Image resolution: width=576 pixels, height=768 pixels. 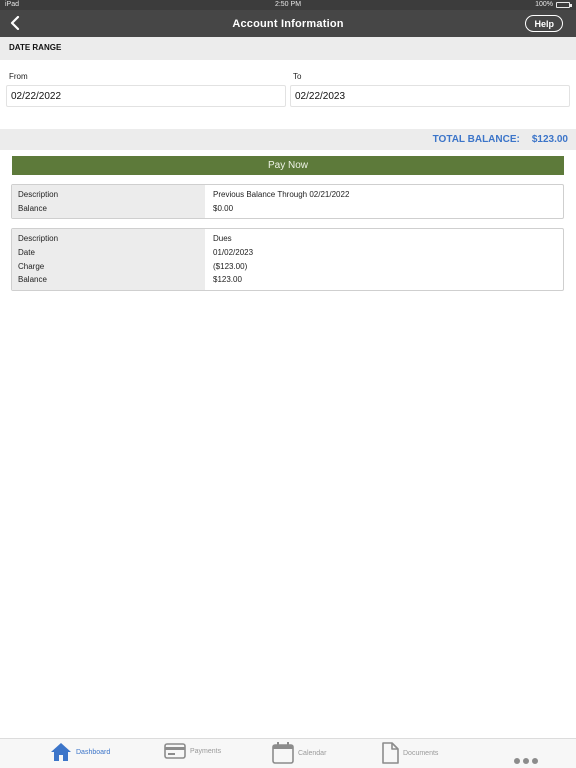 I want to click on help-button: Help, so click(x=544, y=23).